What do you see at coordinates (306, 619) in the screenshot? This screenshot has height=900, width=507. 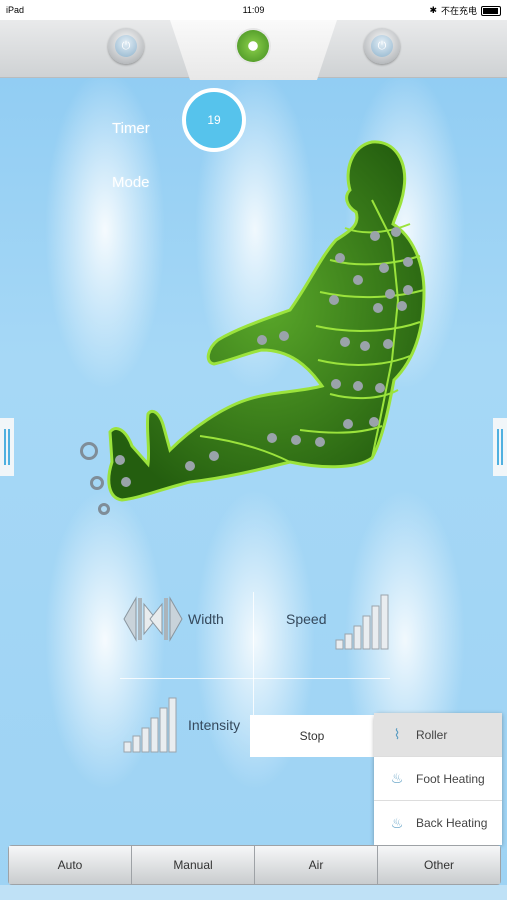 I see `speed-label: Speed` at bounding box center [306, 619].